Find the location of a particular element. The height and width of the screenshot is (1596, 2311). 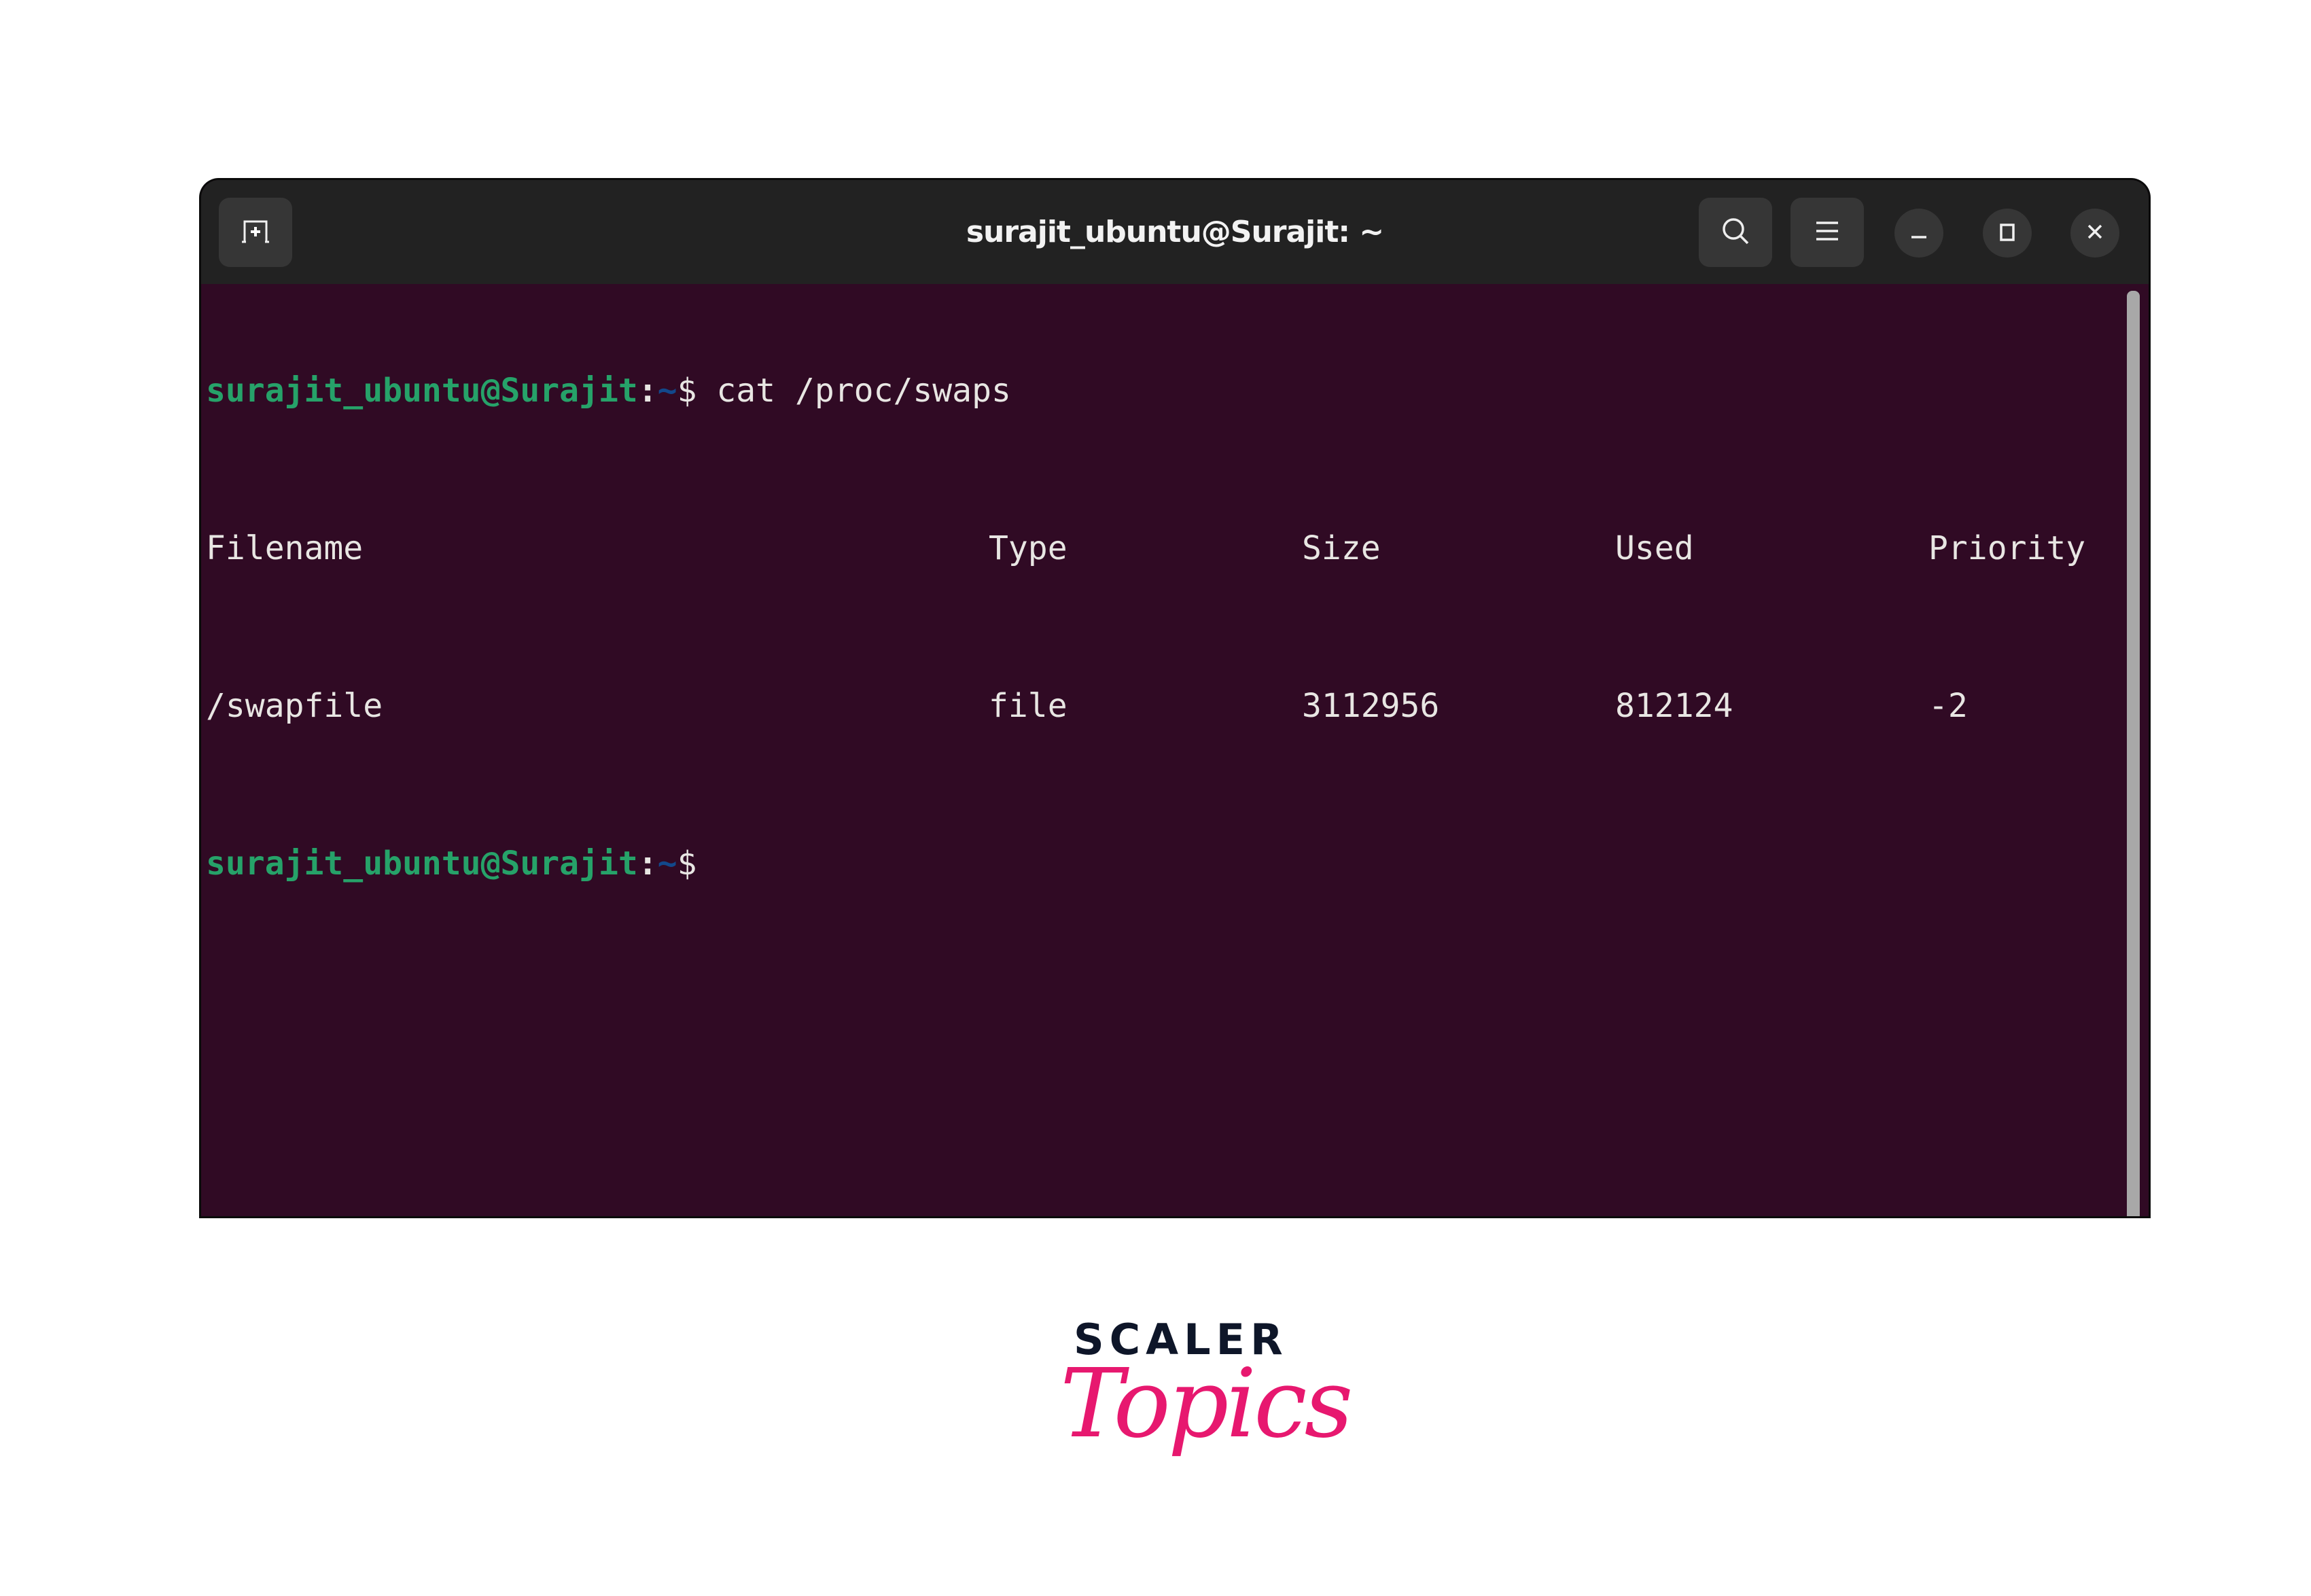

table-header-row: Filename Type Size Used Priority is located at coordinates (1167, 548).